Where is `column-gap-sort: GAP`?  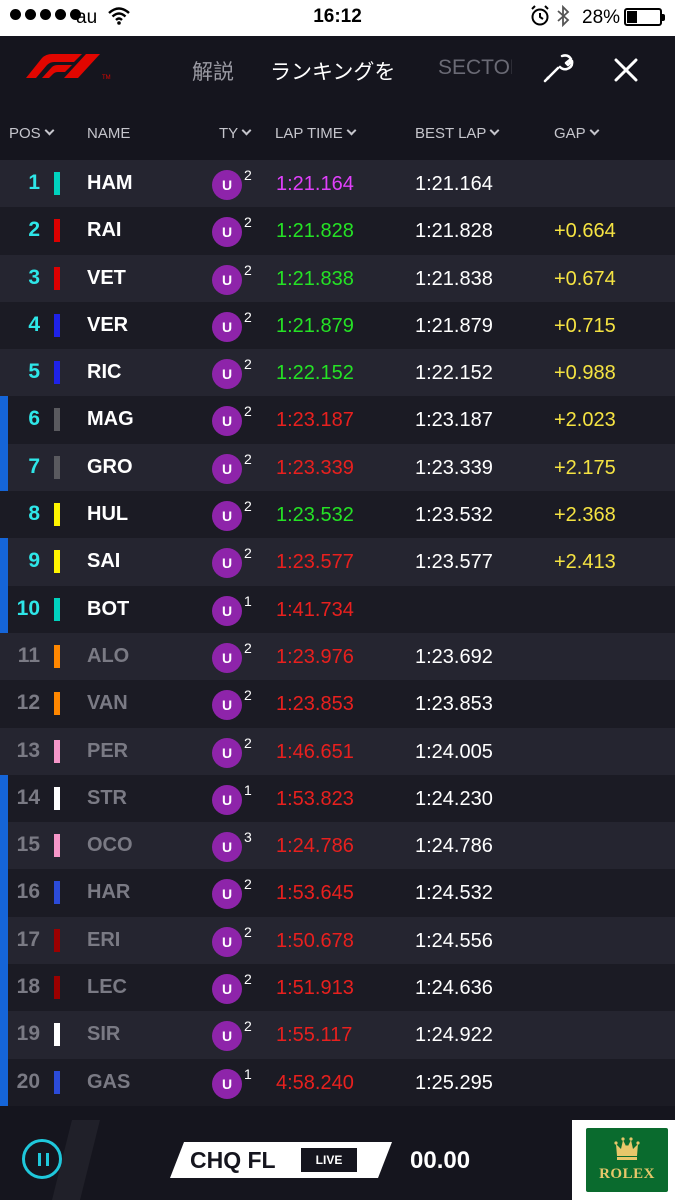
column-gap-sort: GAP is located at coordinates (577, 133).